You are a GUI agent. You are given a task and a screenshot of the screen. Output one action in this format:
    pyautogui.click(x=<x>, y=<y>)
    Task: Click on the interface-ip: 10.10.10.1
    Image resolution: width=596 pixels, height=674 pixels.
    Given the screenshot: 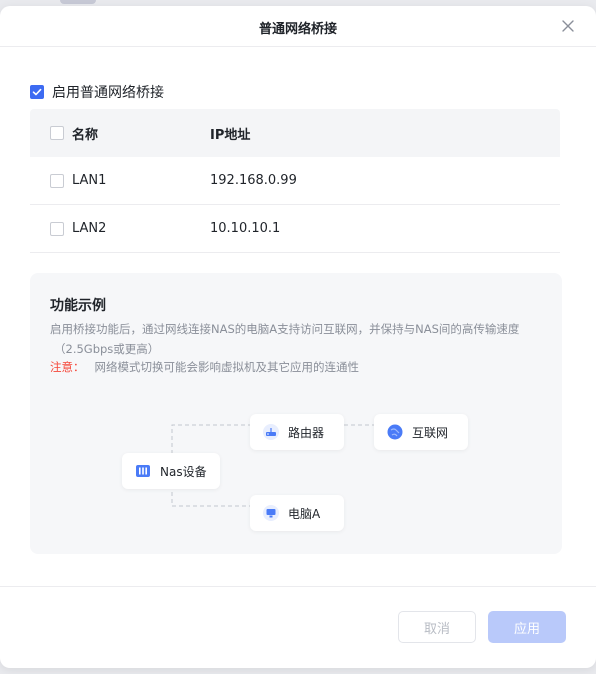 What is the action you would take?
    pyautogui.click(x=245, y=228)
    